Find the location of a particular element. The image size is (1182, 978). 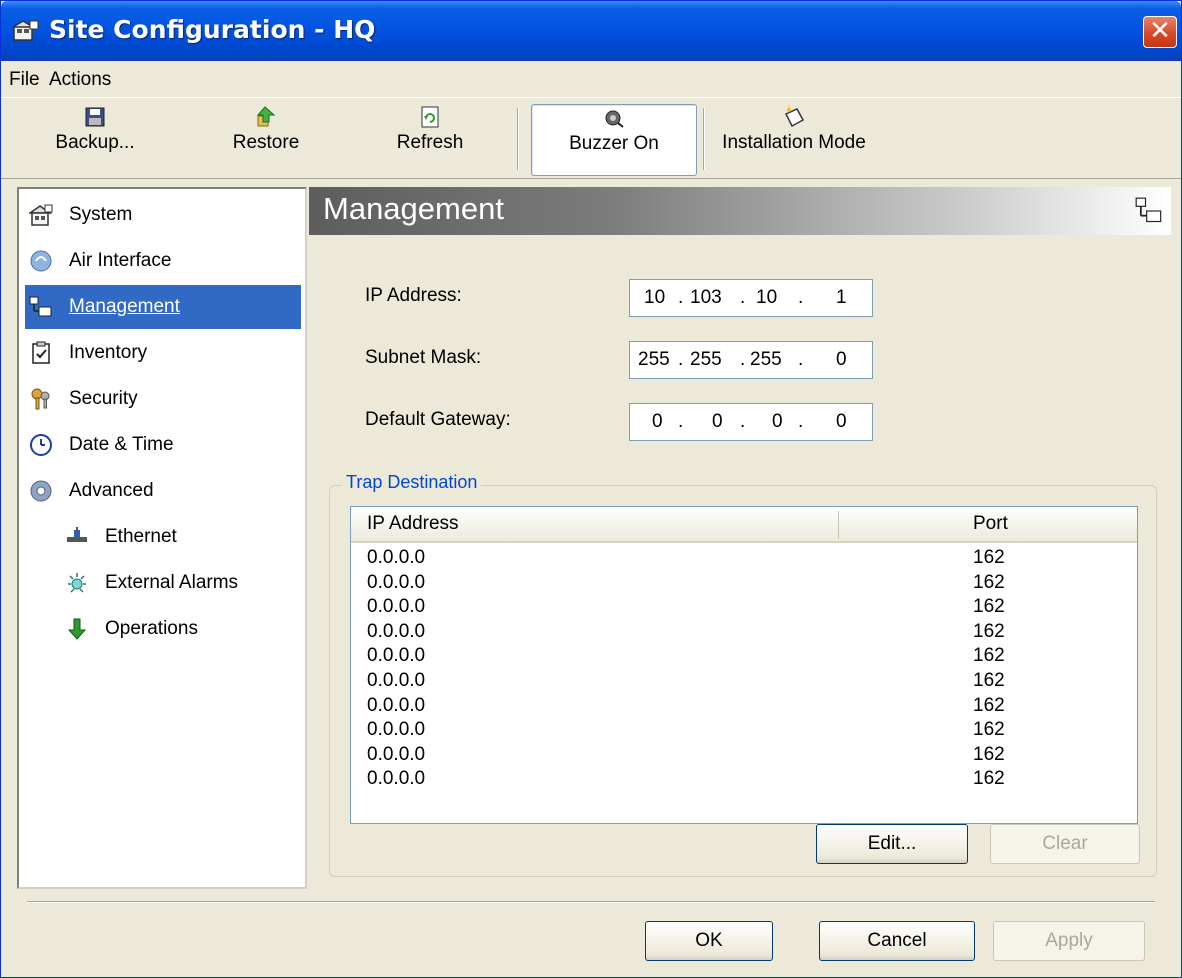

nav-item-security: Security is located at coordinates (163, 399).